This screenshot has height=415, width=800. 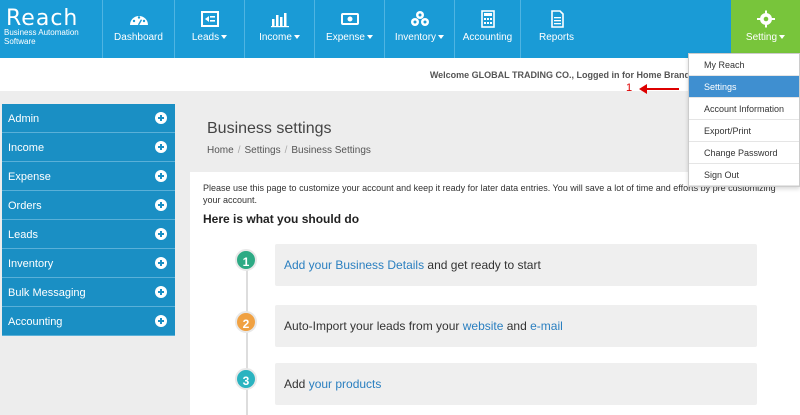 I want to click on step-number: 3, so click(x=246, y=381).